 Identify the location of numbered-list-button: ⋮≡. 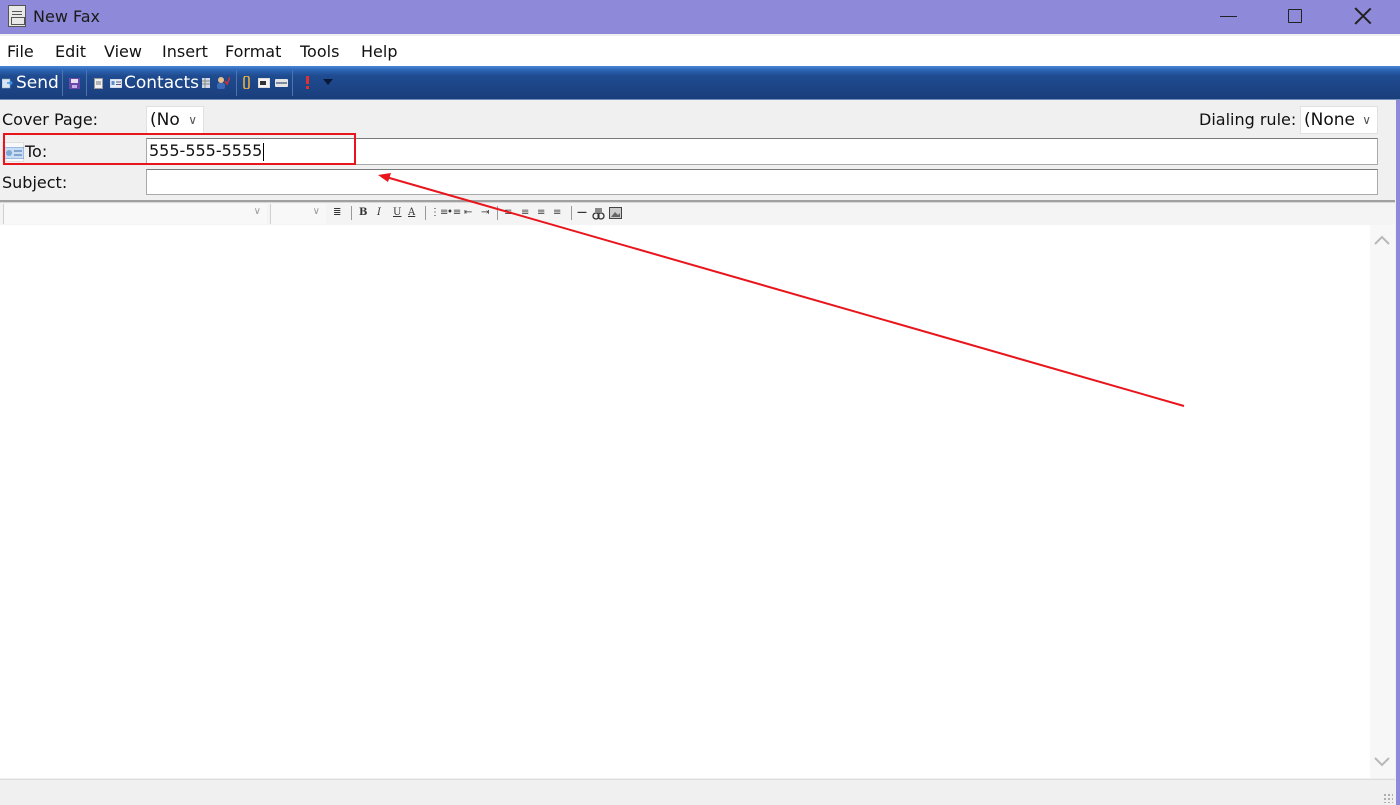
(439, 213).